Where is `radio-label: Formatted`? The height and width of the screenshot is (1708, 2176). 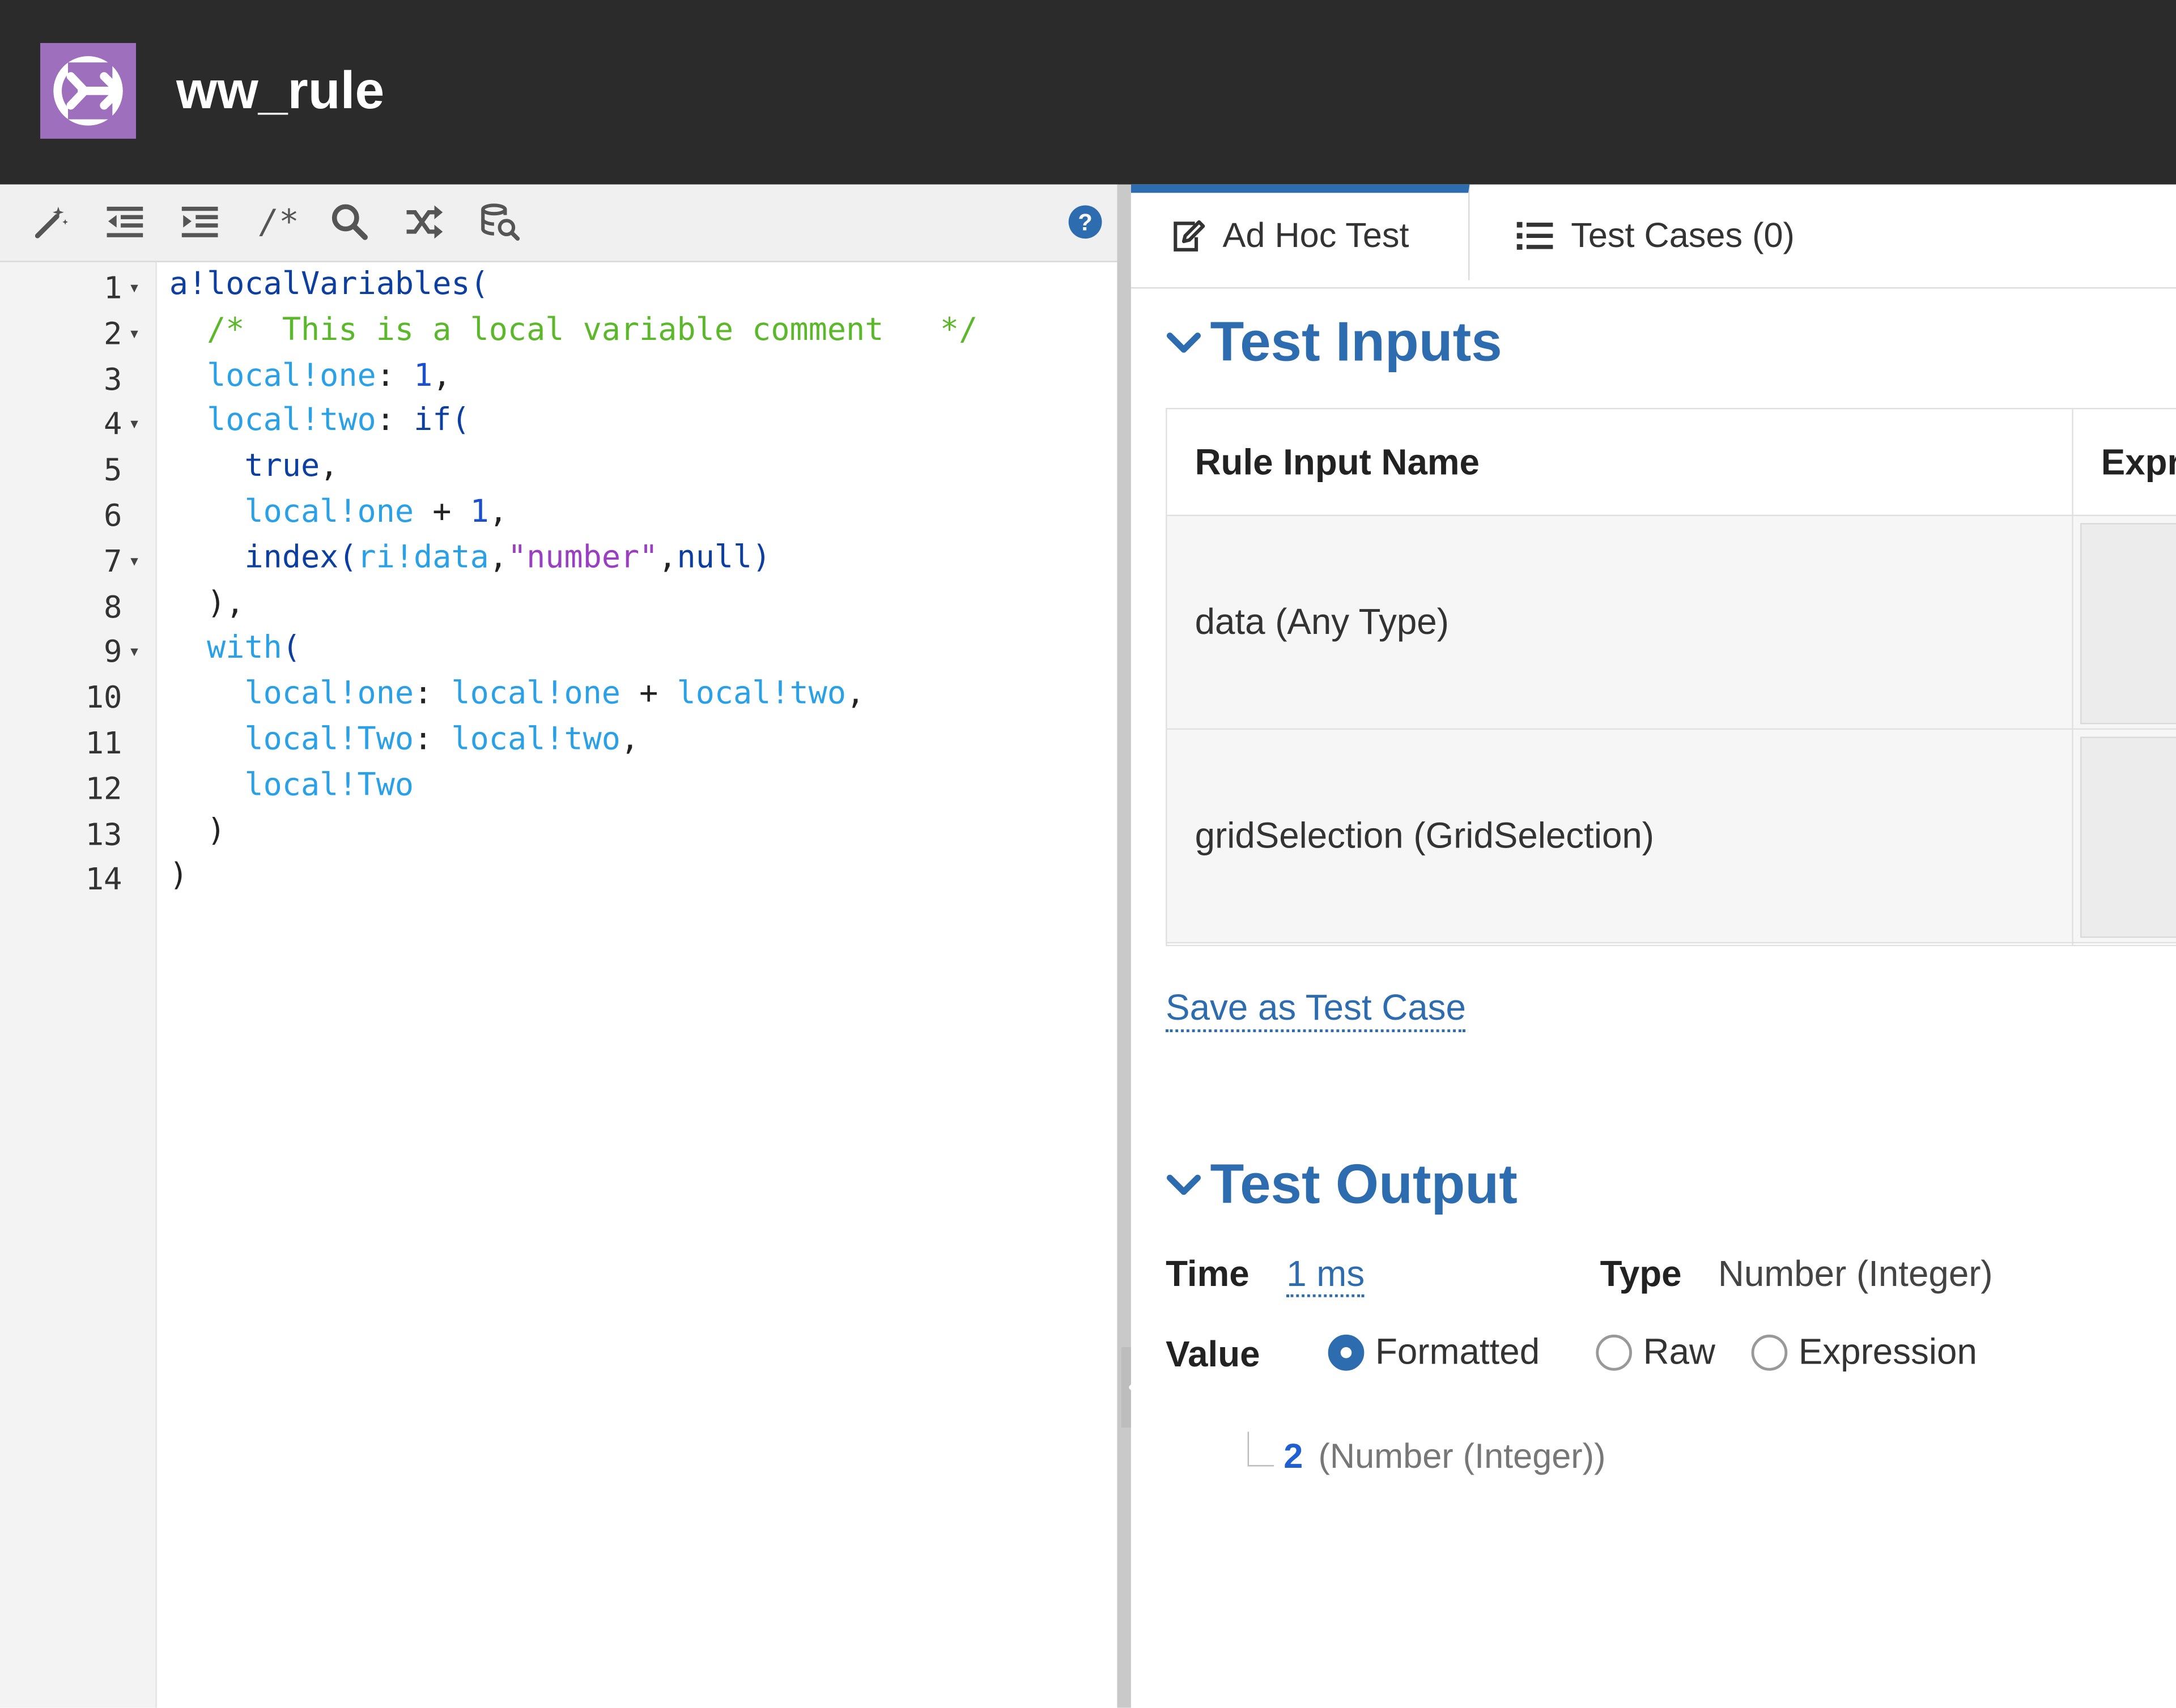
radio-label: Formatted is located at coordinates (1457, 1351).